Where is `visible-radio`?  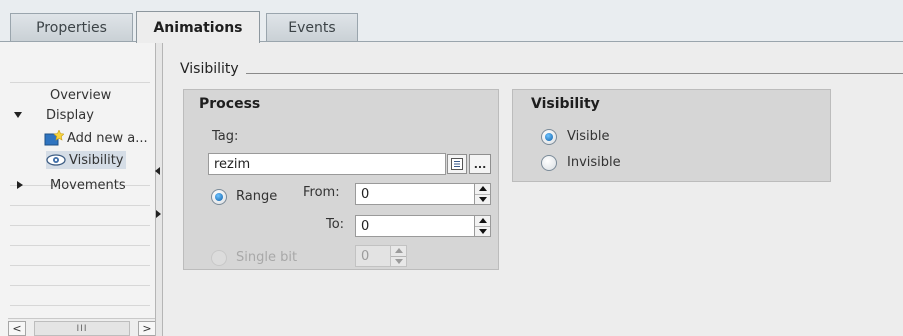 visible-radio is located at coordinates (549, 137).